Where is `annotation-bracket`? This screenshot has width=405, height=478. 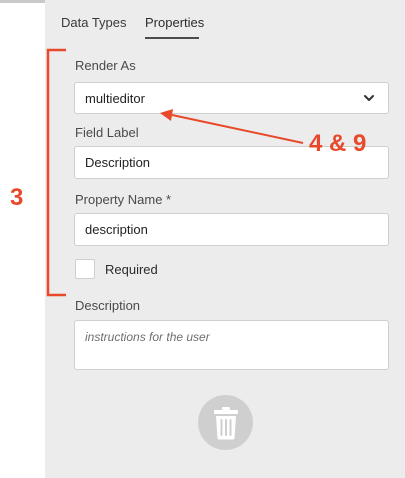
annotation-bracket is located at coordinates (56, 172).